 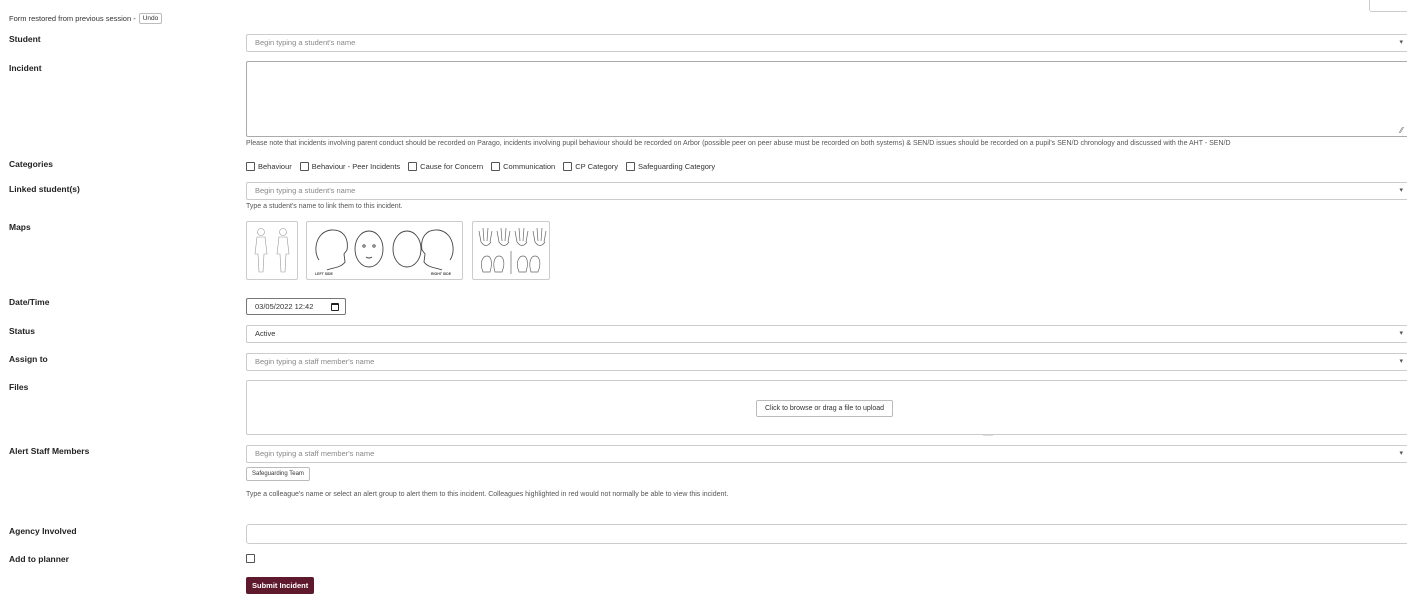 What do you see at coordinates (22, 331) in the screenshot?
I see `label-status: Status` at bounding box center [22, 331].